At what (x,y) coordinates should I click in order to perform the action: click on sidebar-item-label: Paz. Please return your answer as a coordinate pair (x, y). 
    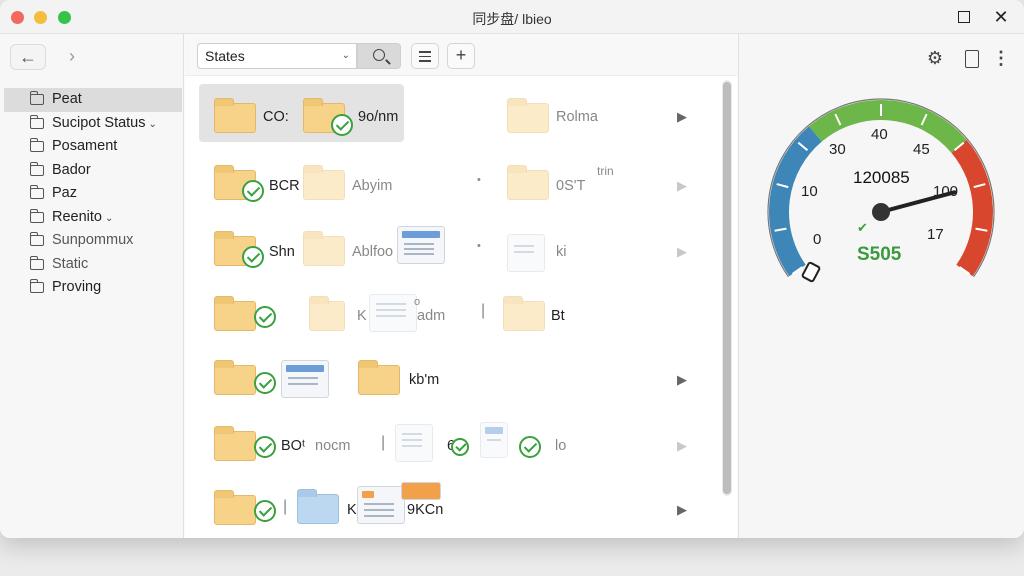
    Looking at the image, I should click on (64, 193).